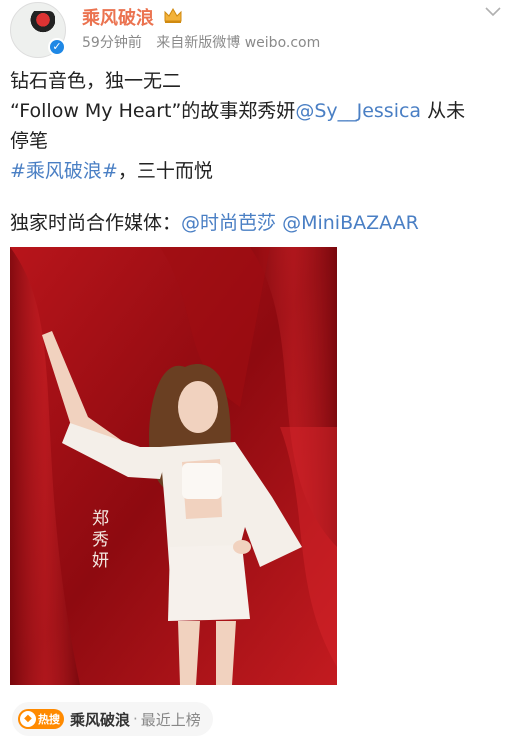 The width and height of the screenshot is (515, 753). I want to click on topic-status: 最近上榜, so click(170, 719).